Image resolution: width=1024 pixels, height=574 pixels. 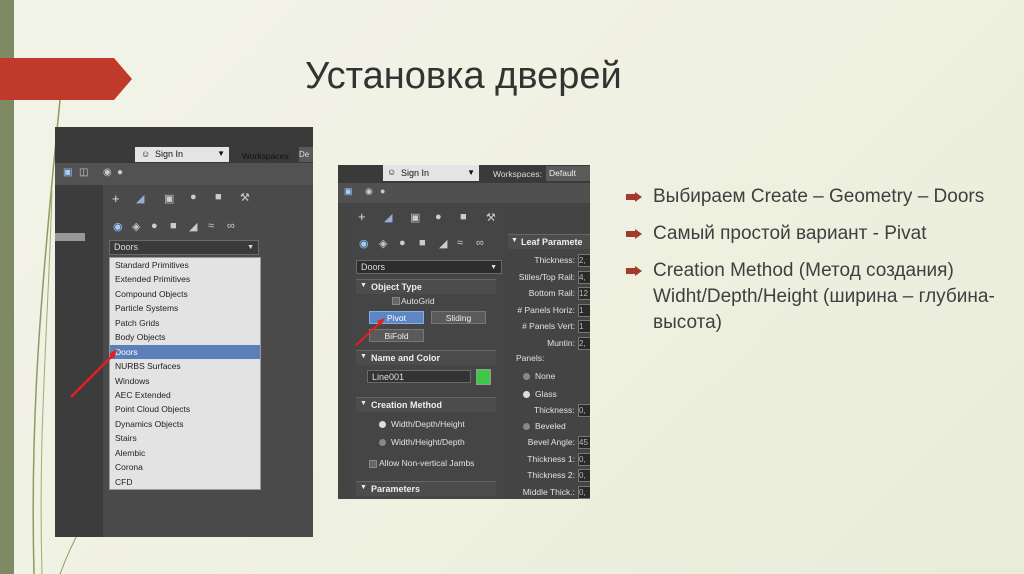 What do you see at coordinates (382, 442) in the screenshot?
I see `width-height-depth-radio` at bounding box center [382, 442].